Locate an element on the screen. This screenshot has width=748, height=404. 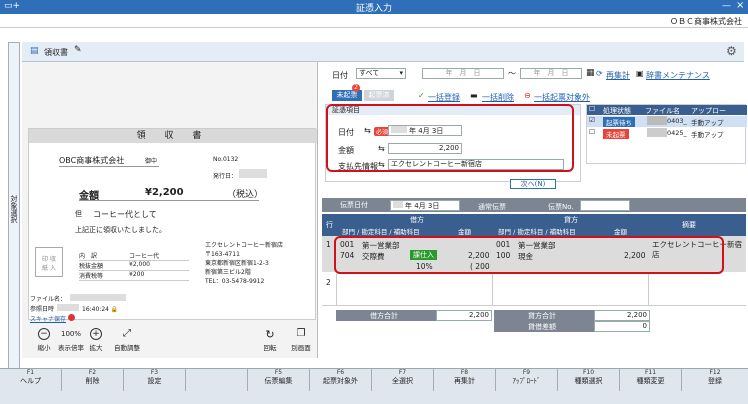
title-bar: ▭+ 証憑入力 — × is located at coordinates (374, 7).